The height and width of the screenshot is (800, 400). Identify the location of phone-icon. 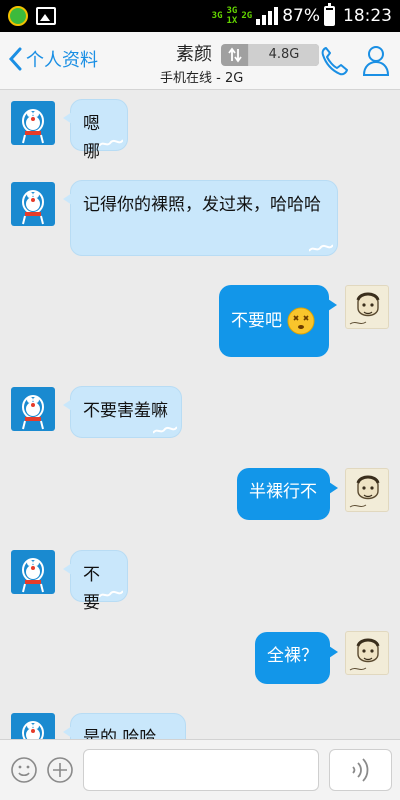
(334, 61).